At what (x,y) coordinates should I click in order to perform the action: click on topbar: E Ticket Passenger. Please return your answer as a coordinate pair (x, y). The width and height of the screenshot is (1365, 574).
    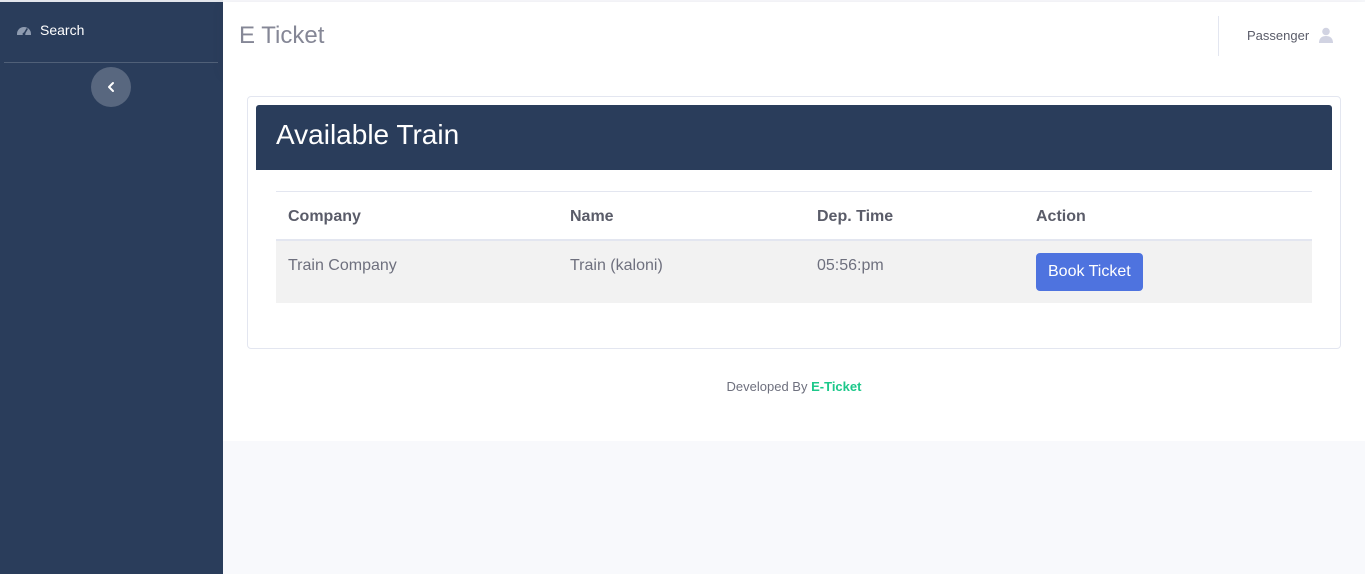
    Looking at the image, I should click on (794, 37).